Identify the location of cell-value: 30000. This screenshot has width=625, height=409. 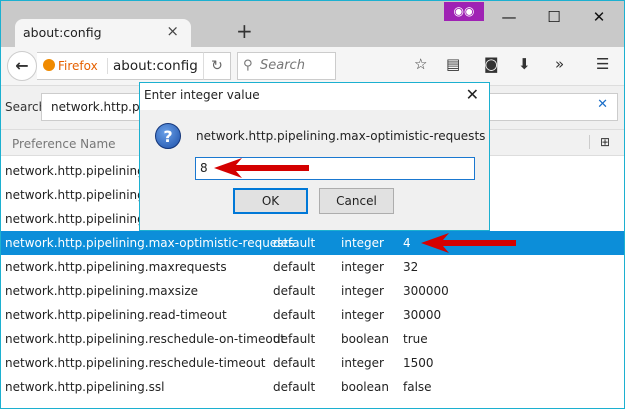
(422, 315).